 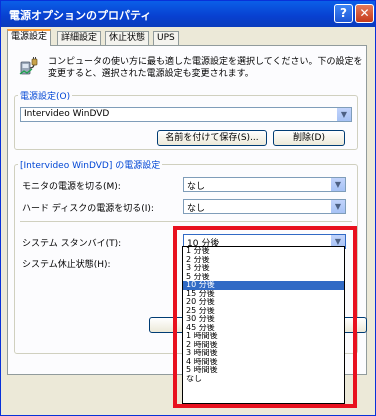 What do you see at coordinates (196, 187) in the screenshot?
I see `monitor-off-value: なし` at bounding box center [196, 187].